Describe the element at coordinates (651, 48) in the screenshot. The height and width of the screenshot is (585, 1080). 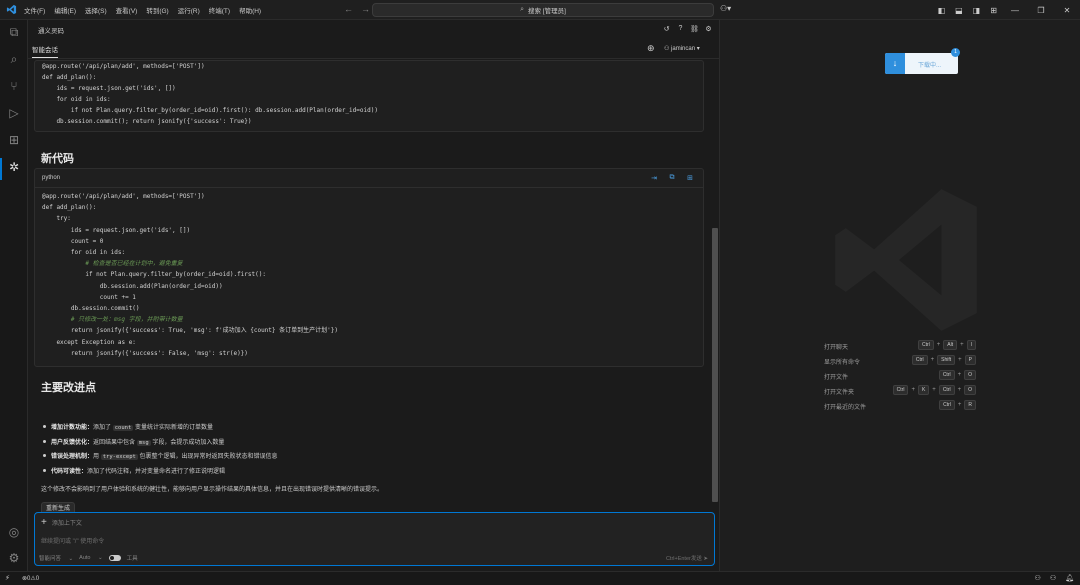
I see `new-chat-icon: ⊕` at that location.